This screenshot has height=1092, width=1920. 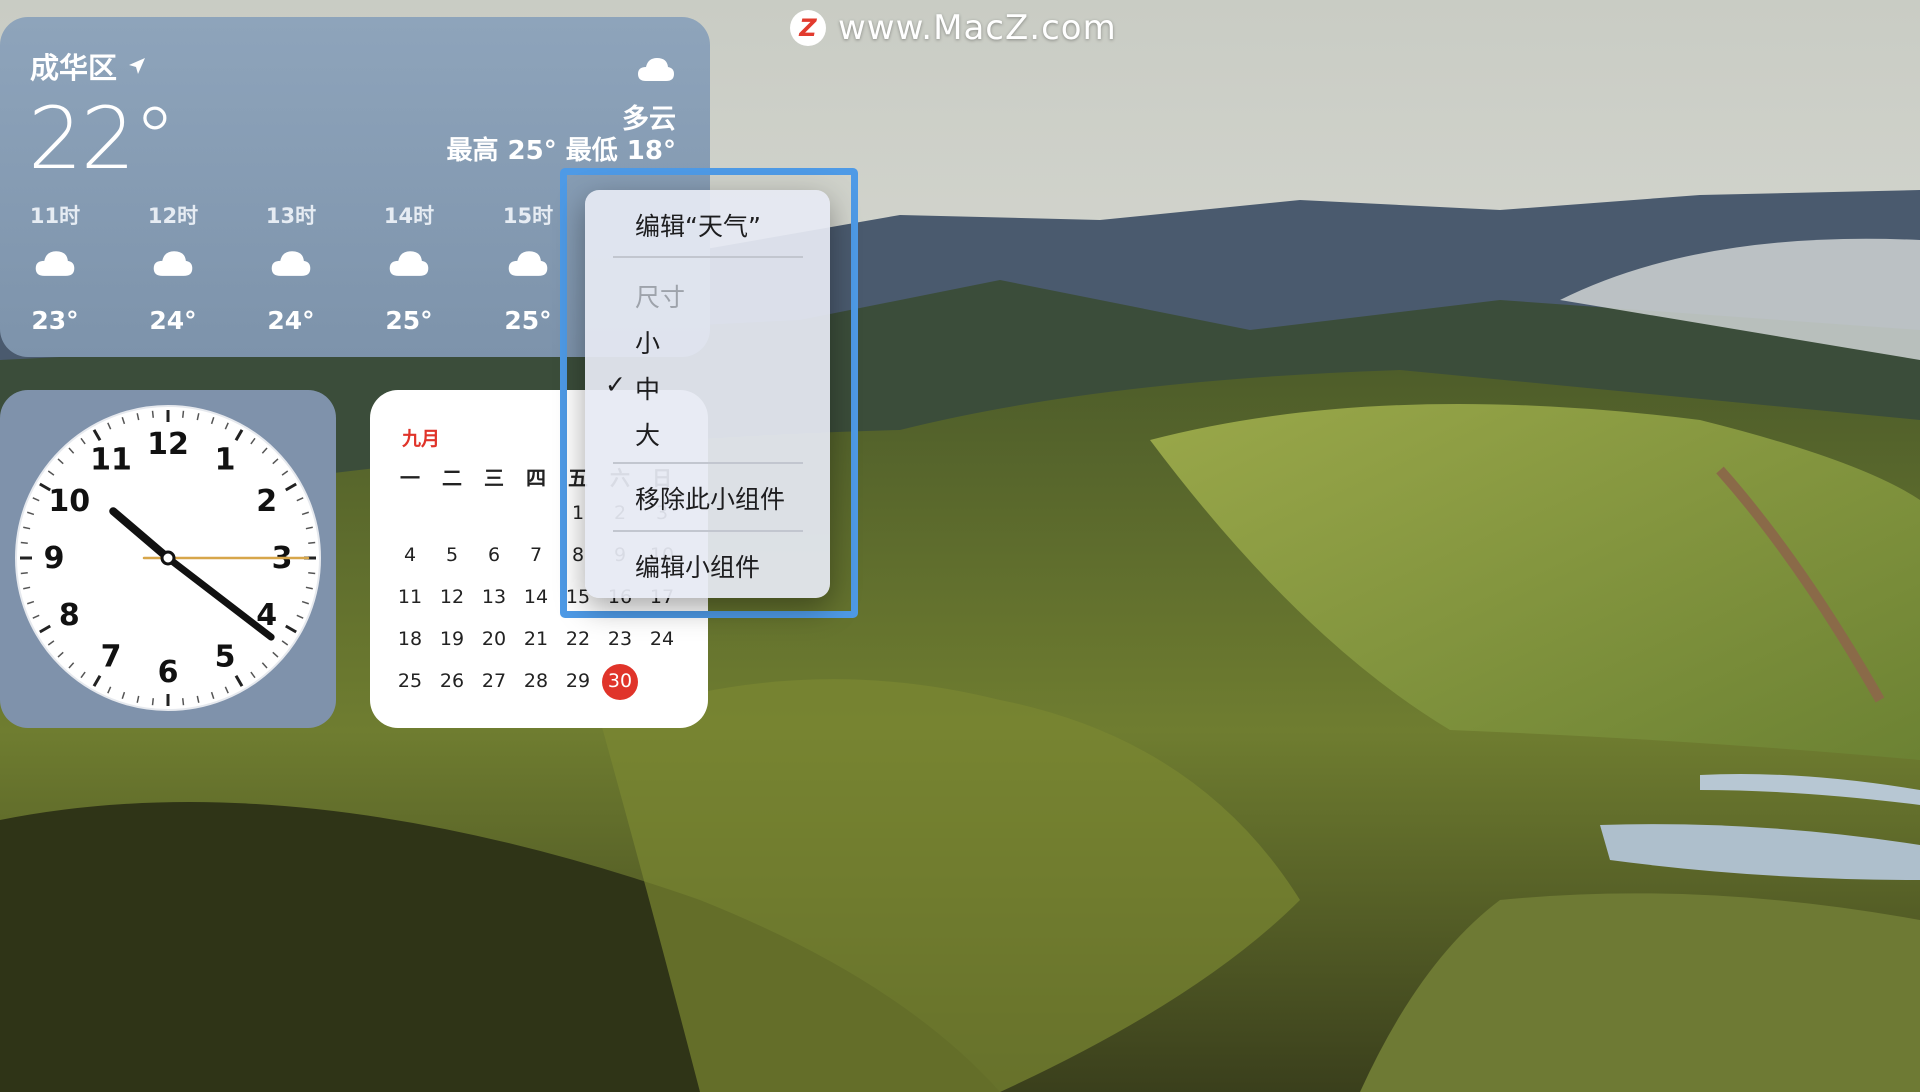 What do you see at coordinates (536, 597) in the screenshot?
I see `calendar-day: 14` at bounding box center [536, 597].